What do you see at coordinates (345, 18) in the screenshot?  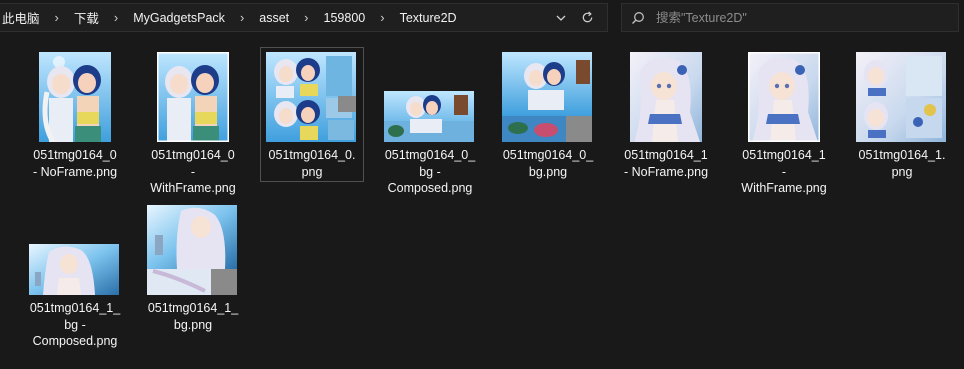 I see `breadcrumb-159800: 159800` at bounding box center [345, 18].